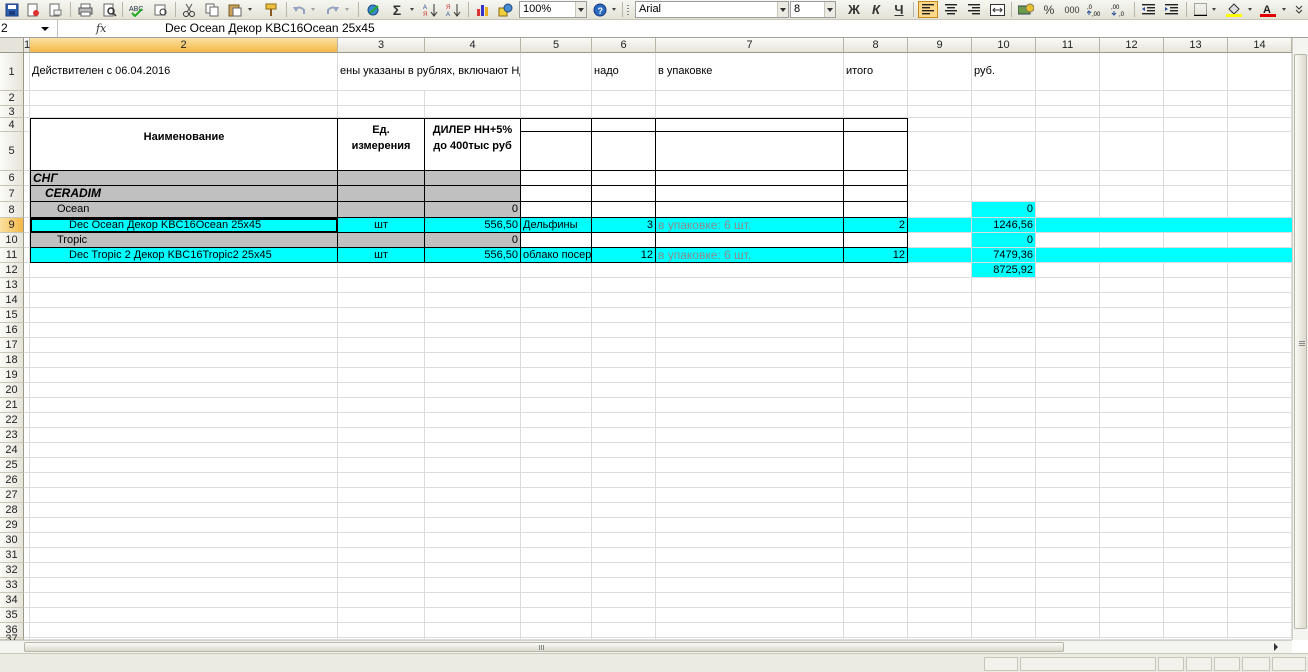 The image size is (1308, 672). I want to click on spelling-icon: ABC, so click(137, 9).